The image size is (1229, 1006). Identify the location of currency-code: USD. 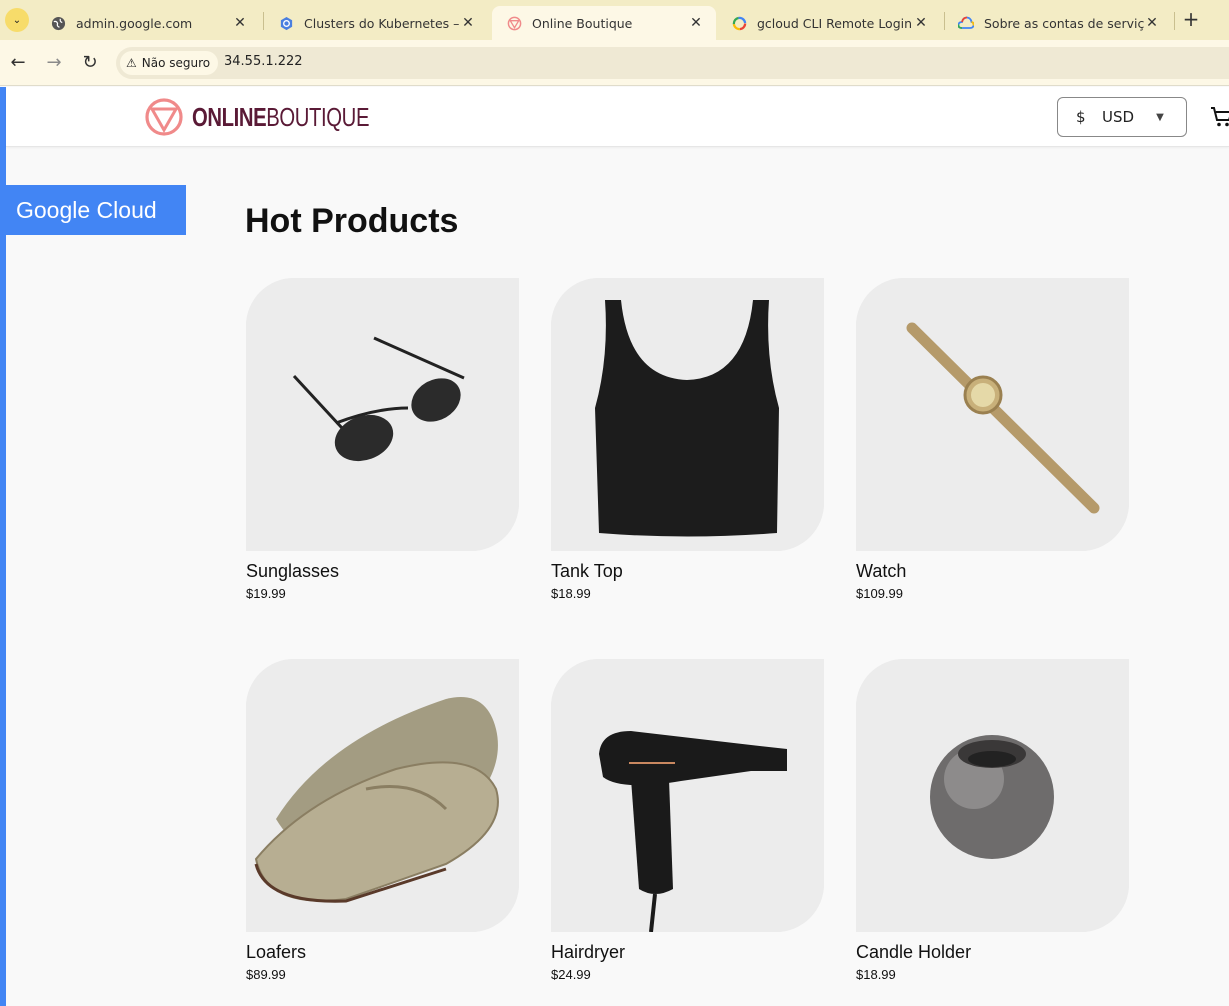
(1118, 117).